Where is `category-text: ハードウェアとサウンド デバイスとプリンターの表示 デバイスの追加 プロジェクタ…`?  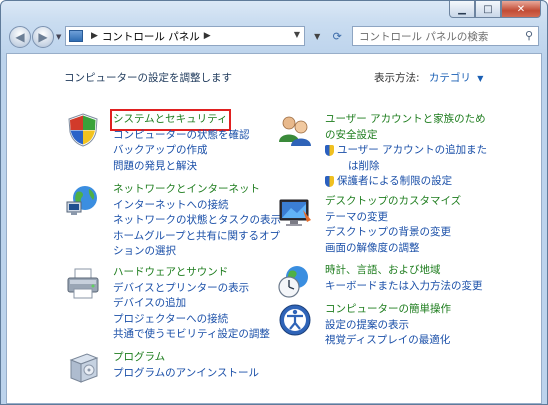 category-text: ハードウェアとサウンド デバイスとプリンターの表示 デバイスの追加 プロジェクタ… is located at coordinates (198, 304).